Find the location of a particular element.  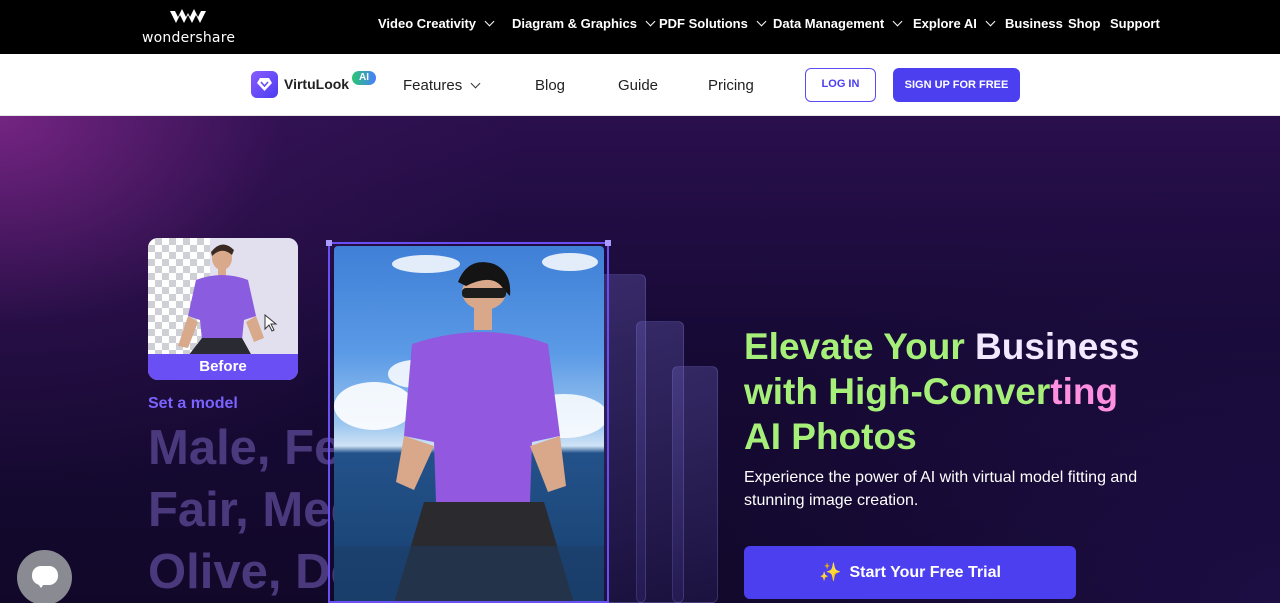

topnav-pdf-solutions: PDF Solutions is located at coordinates (713, 23).